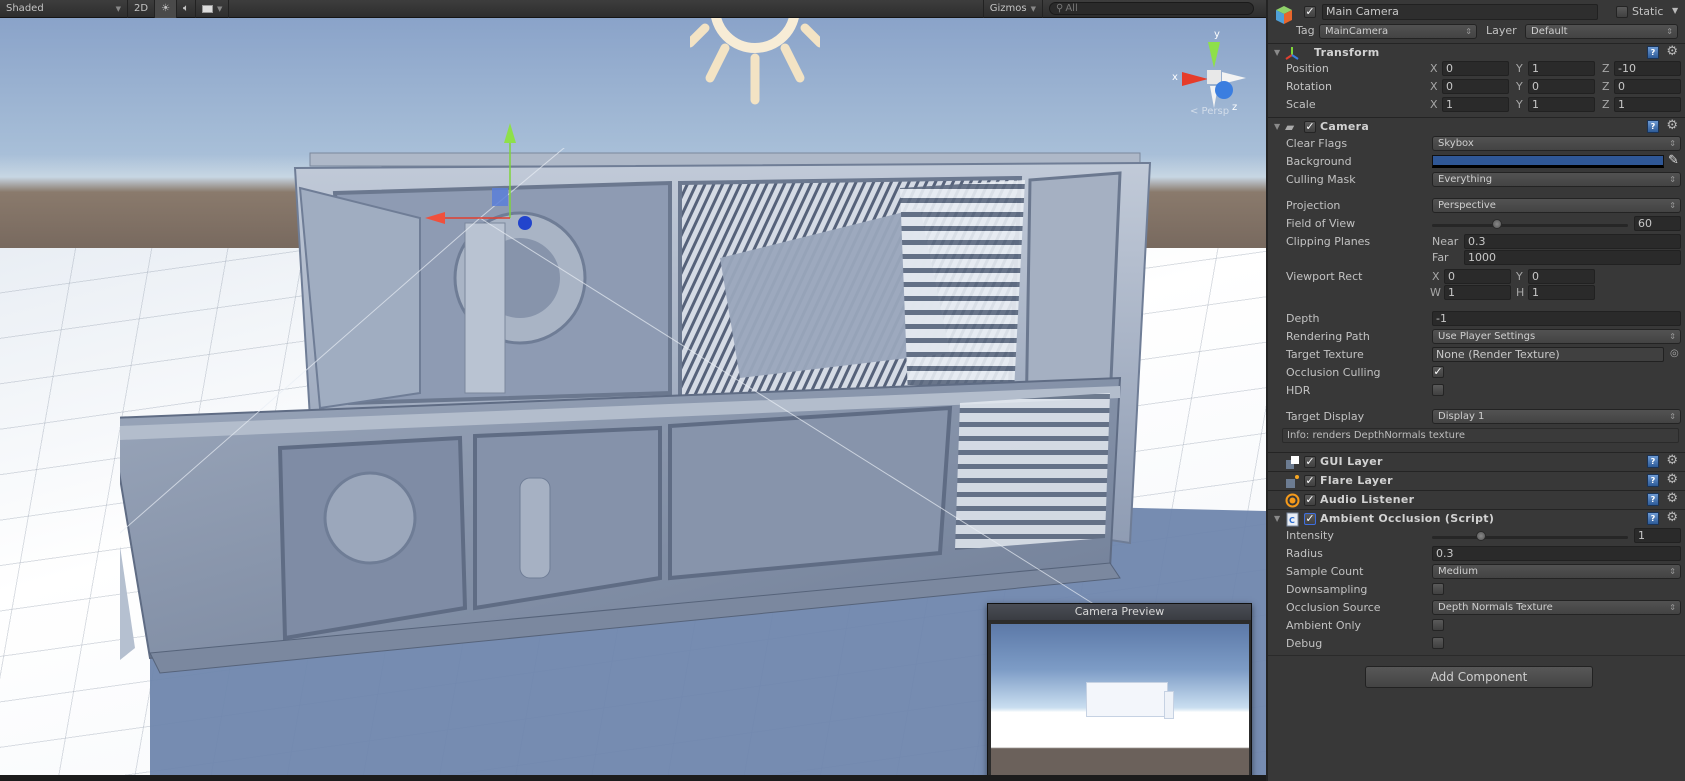  Describe the element at coordinates (1561, 104) in the screenshot. I see `scale-y-input: 1` at that location.